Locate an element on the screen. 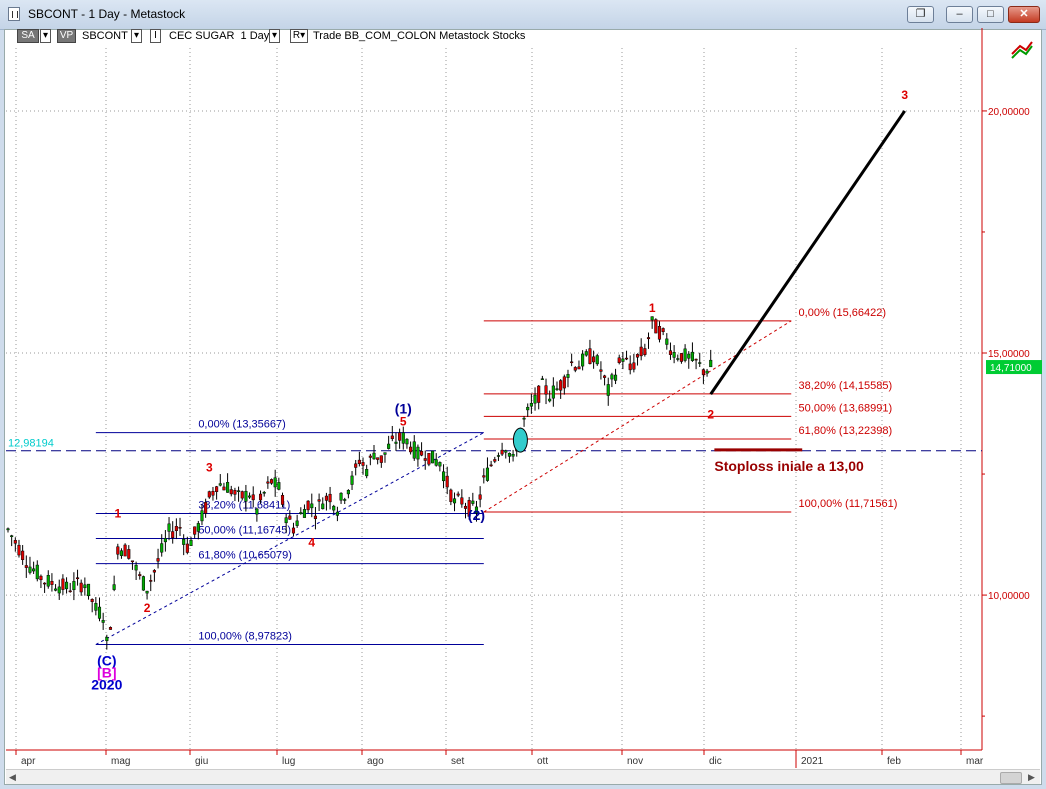 The image size is (1046, 789). wave-label: 5 is located at coordinates (403, 422).